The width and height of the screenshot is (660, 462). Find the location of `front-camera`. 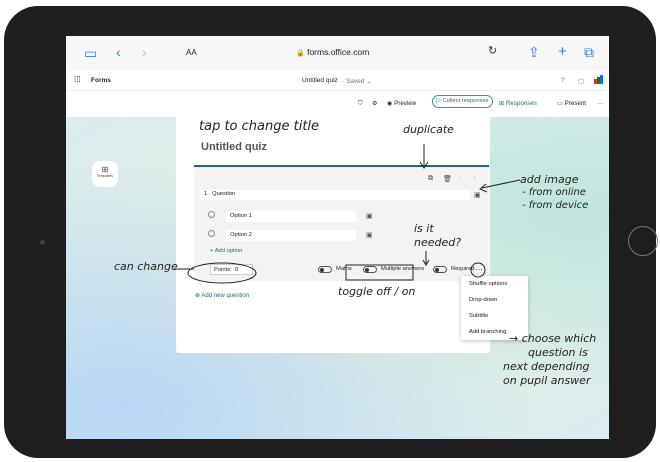

front-camera is located at coordinates (42, 242).